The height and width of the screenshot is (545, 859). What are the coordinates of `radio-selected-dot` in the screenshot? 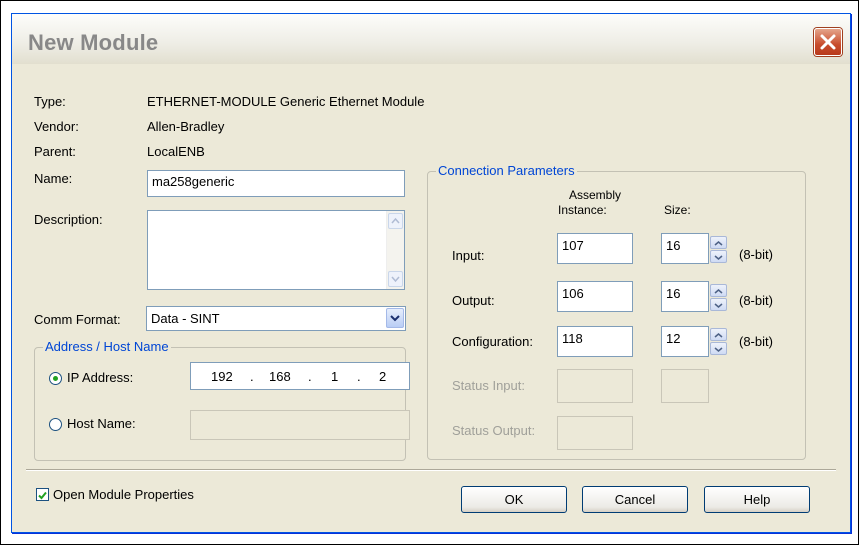 It's located at (55, 378).